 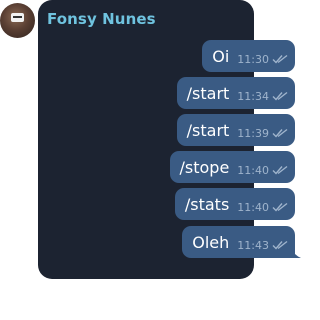 I want to click on avatar-image, so click(x=17, y=17).